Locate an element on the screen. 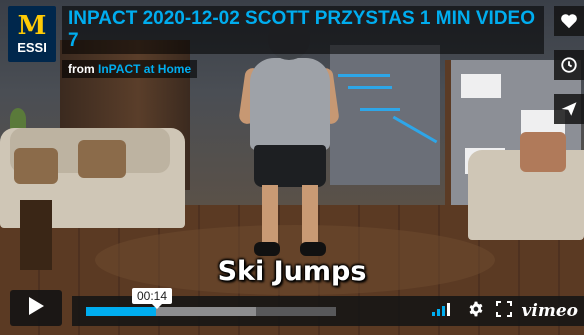 This screenshot has width=584, height=335. current-time: 00:14 is located at coordinates (152, 298).